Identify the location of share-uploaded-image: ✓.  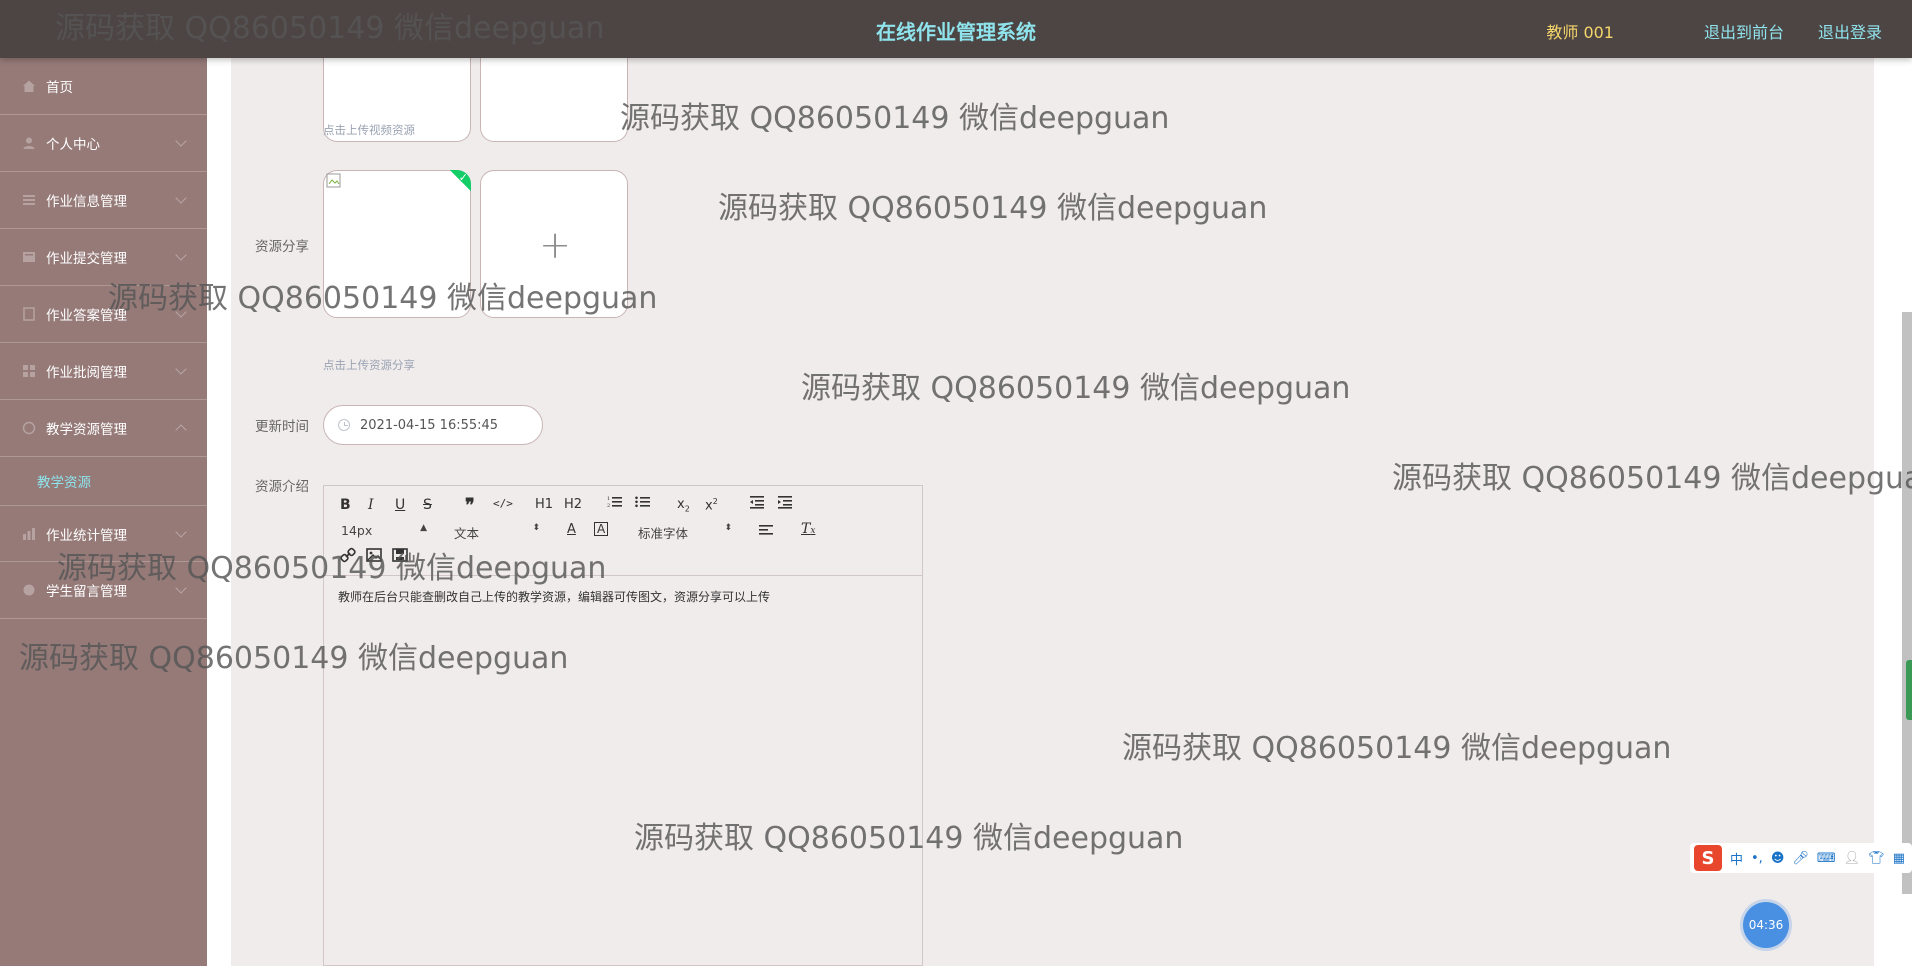
(397, 244).